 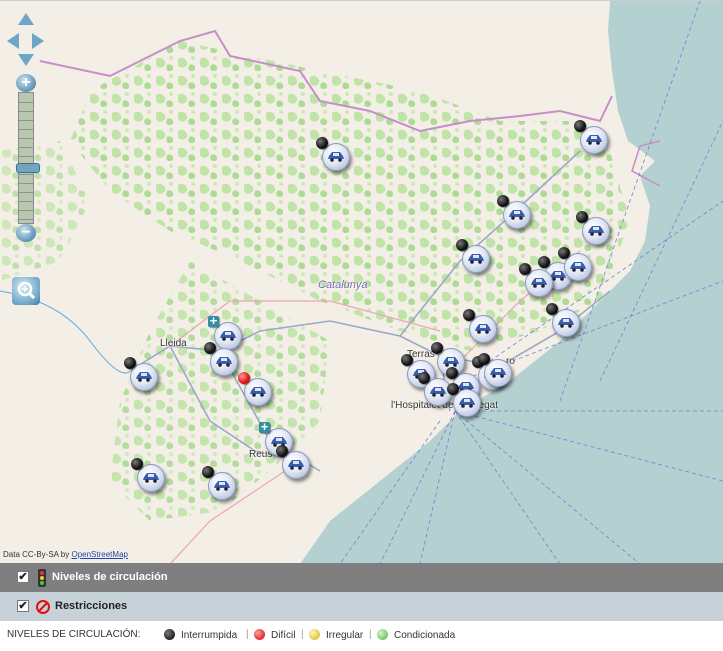 I want to click on legend-label: Condicionada, so click(x=425, y=635).